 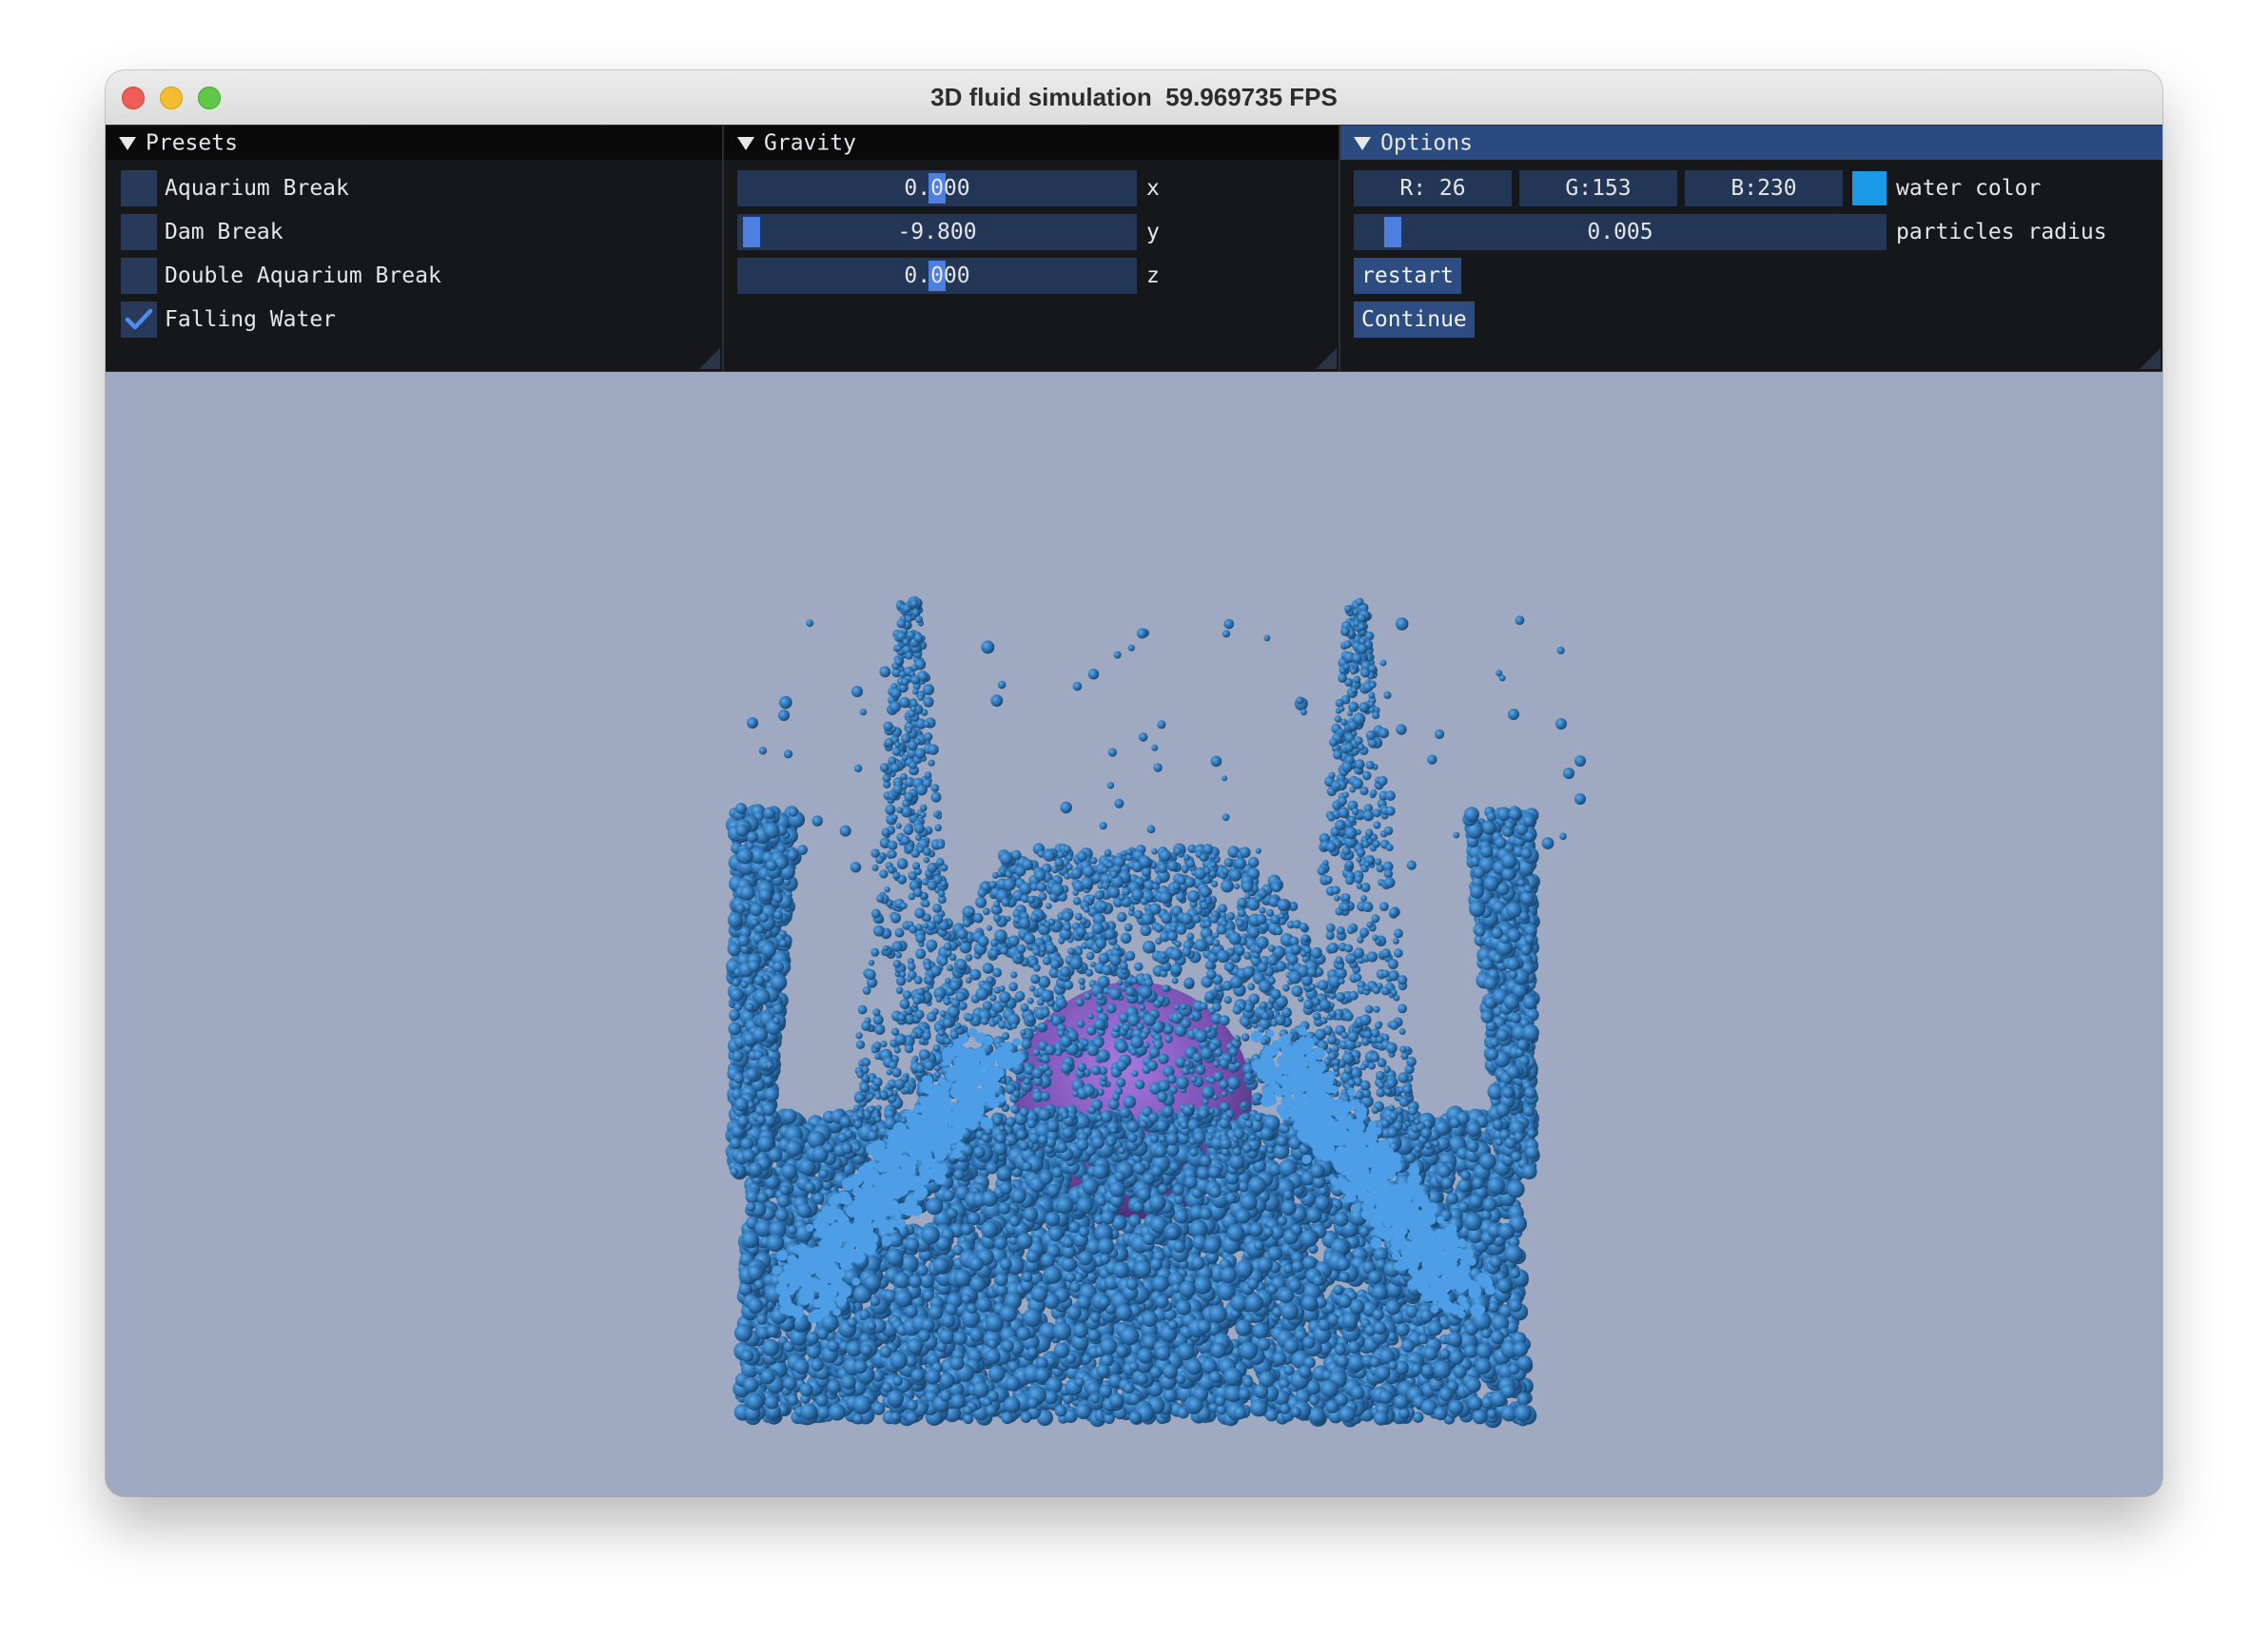 What do you see at coordinates (410, 320) in the screenshot?
I see `preset-falling-water: Falling Water` at bounding box center [410, 320].